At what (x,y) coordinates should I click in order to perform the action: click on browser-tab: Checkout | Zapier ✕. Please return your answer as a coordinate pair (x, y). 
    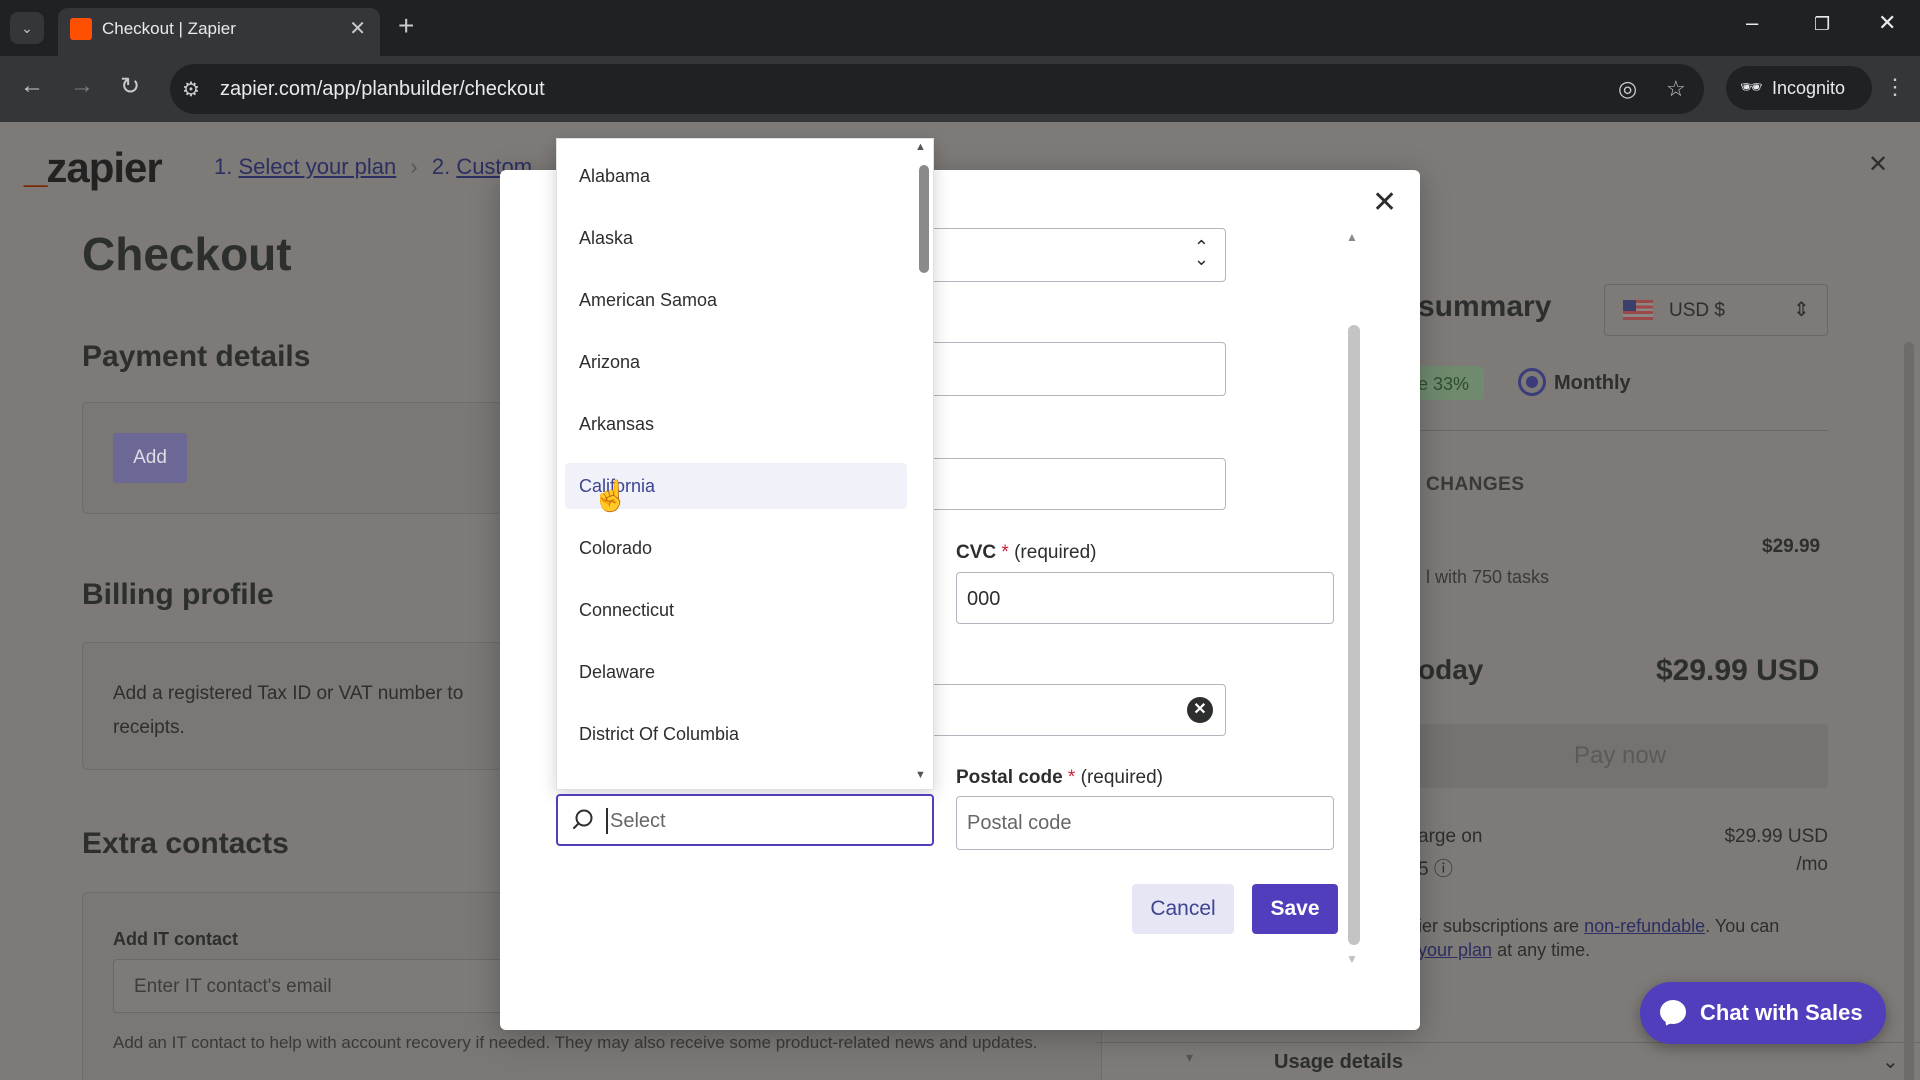
    Looking at the image, I should click on (219, 32).